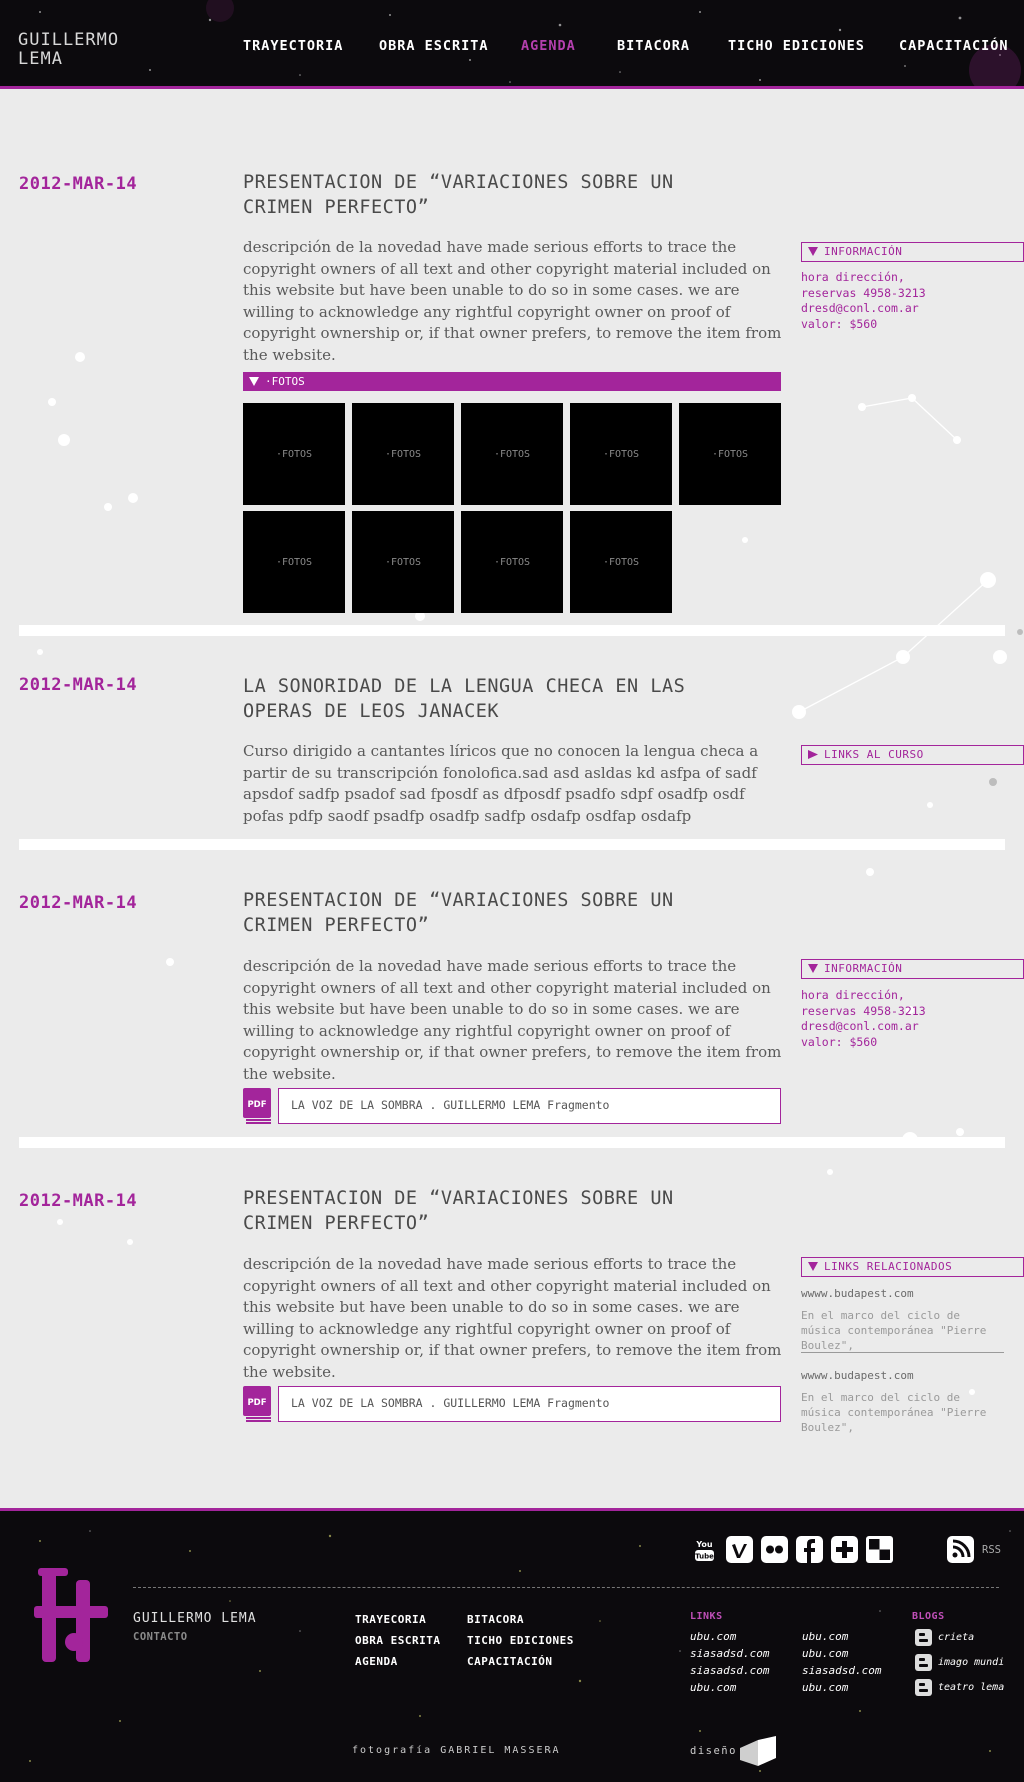 This screenshot has width=1024, height=1782. I want to click on links-relacionados-label: LINKS RELACIONADOS, so click(888, 1266).